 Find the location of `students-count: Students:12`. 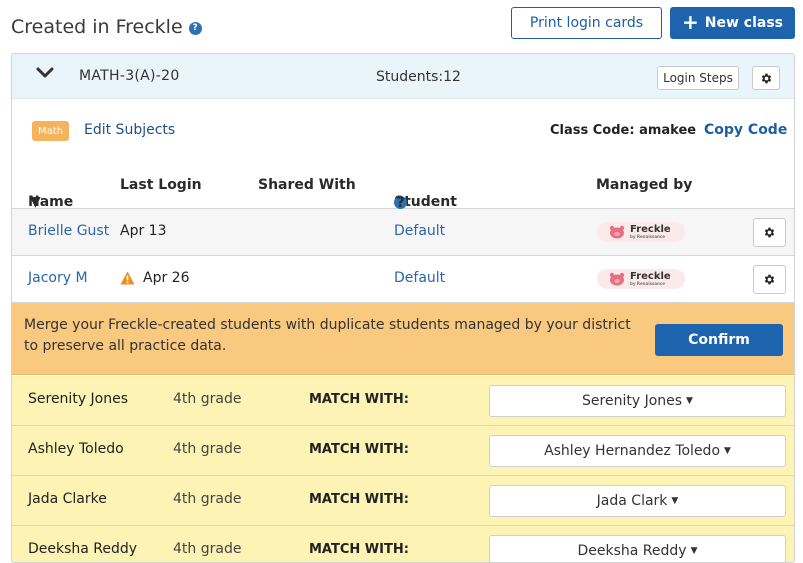

students-count: Students:12 is located at coordinates (418, 77).